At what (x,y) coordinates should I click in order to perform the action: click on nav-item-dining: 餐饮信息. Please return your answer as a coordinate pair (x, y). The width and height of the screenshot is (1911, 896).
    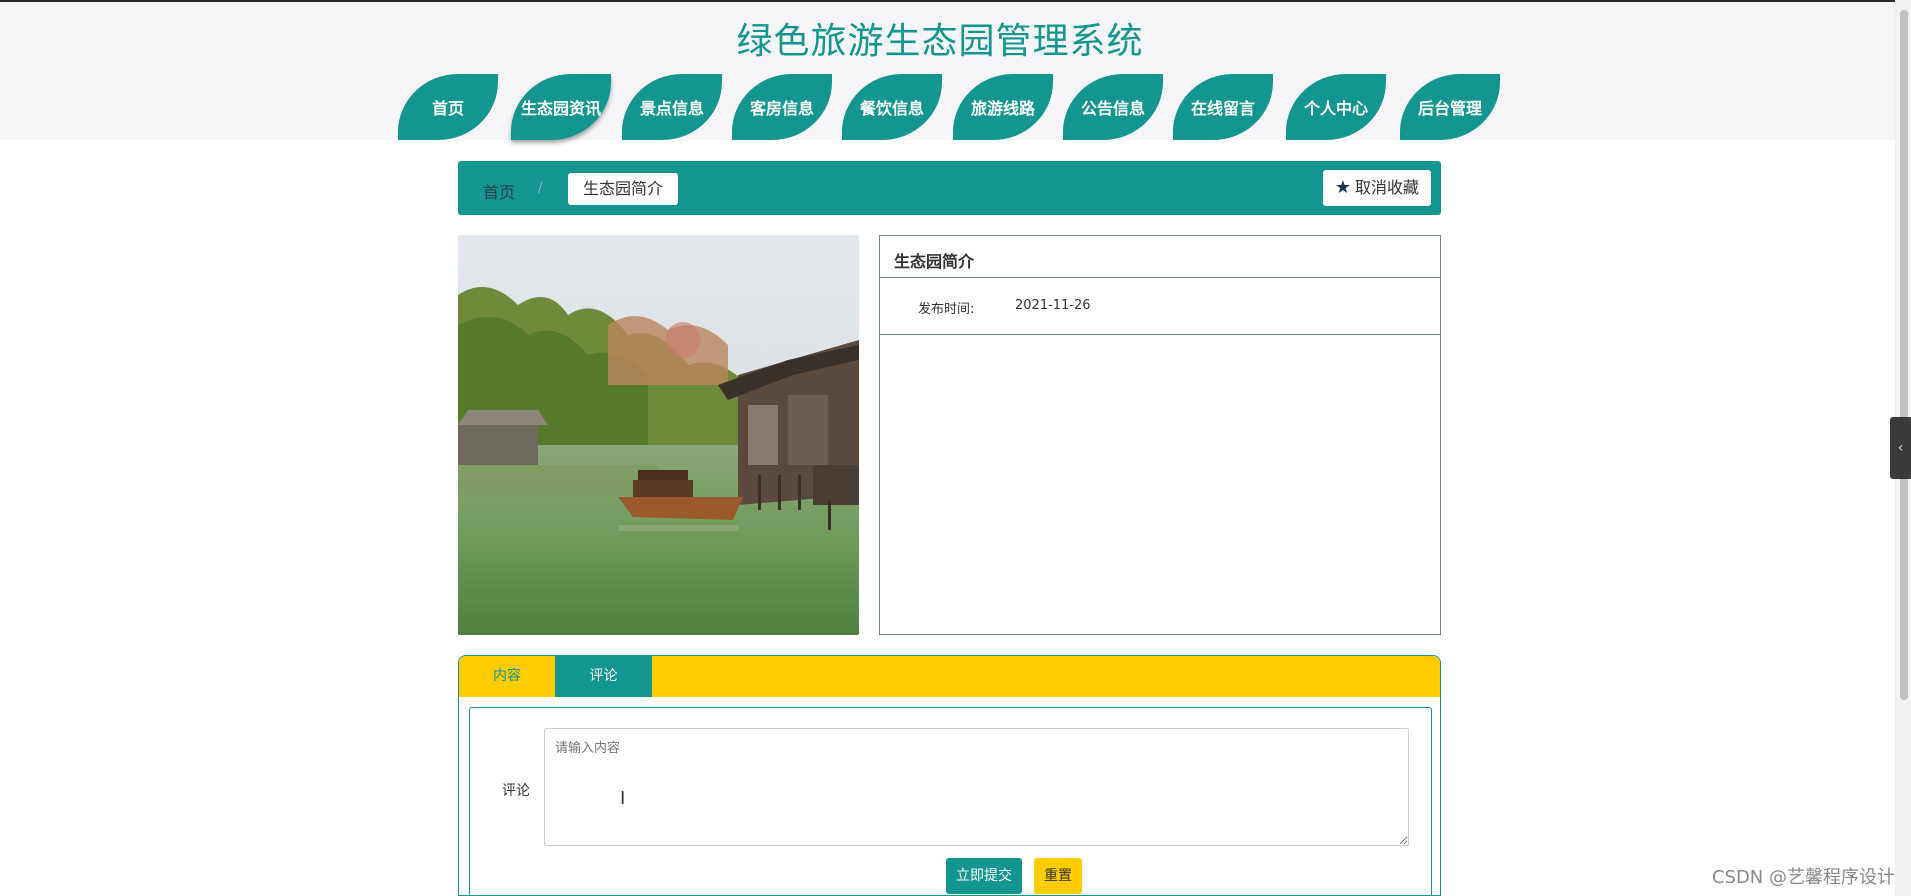
    Looking at the image, I should click on (892, 107).